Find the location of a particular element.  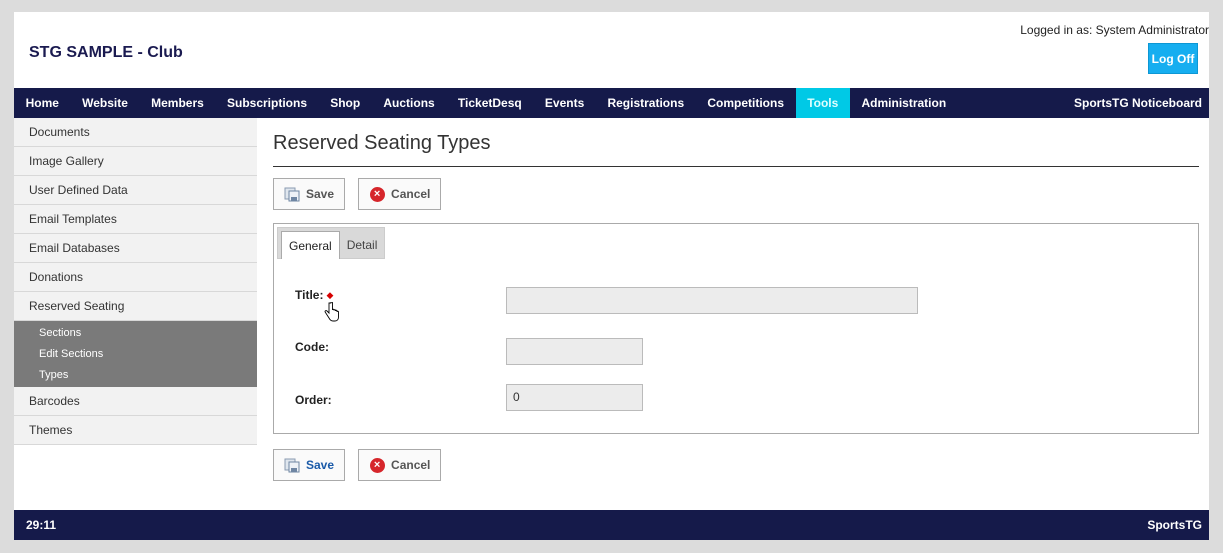

nav-shop: Shop is located at coordinates (345, 103).